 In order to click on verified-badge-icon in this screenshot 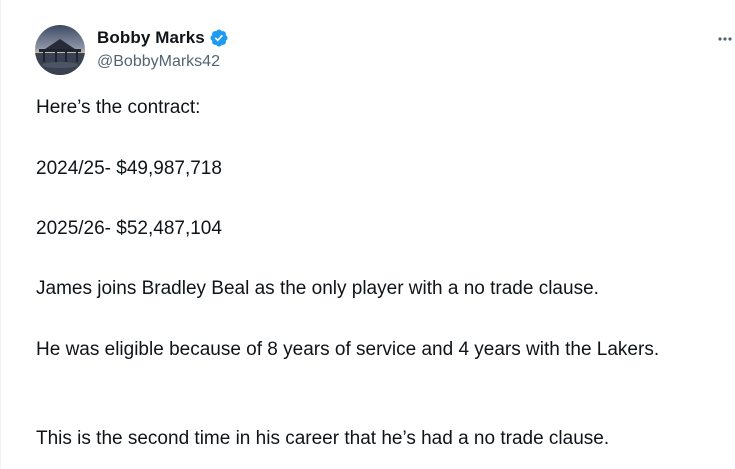, I will do `click(219, 38)`.